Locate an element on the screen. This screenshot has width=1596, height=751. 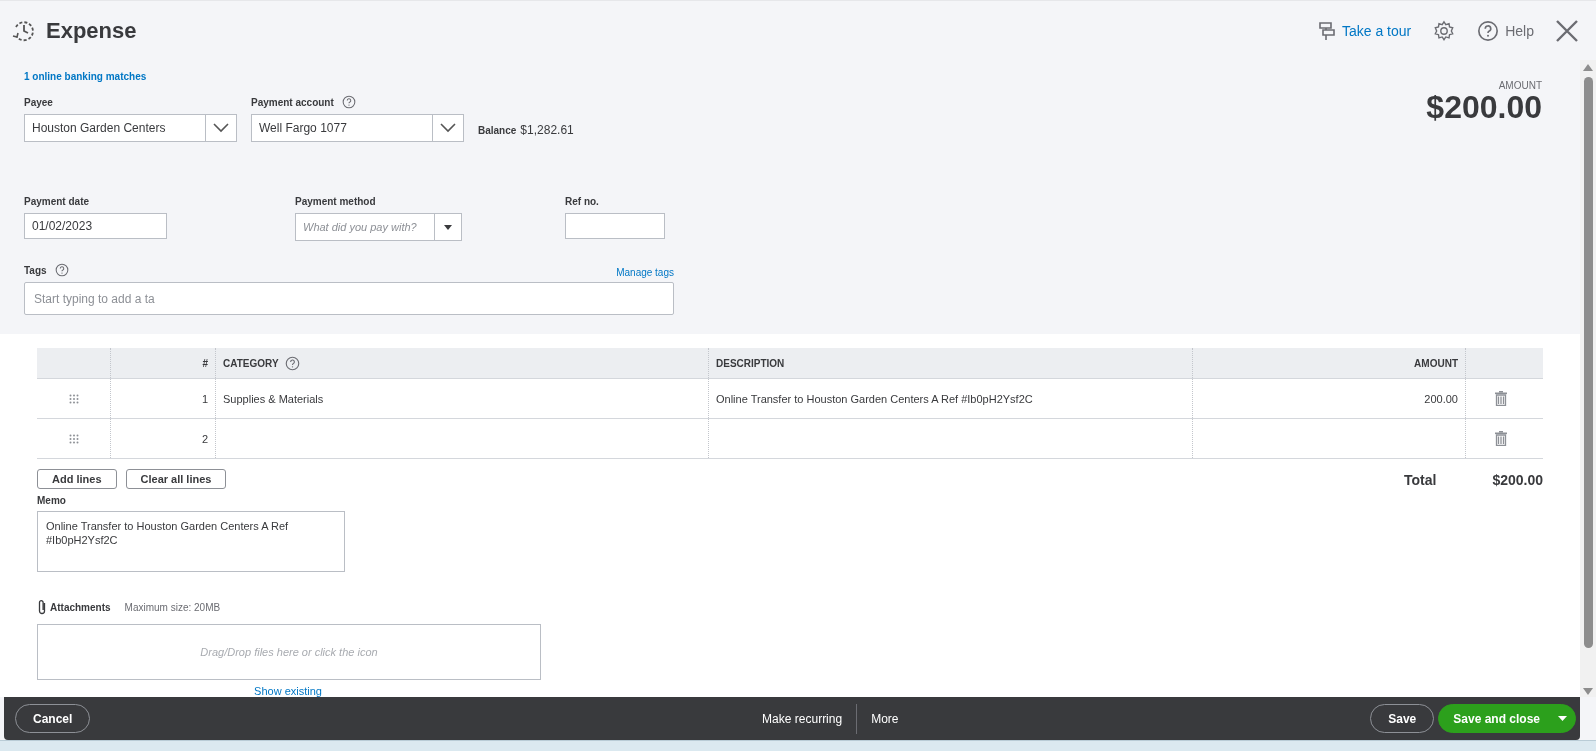
field-label: Payment date is located at coordinates (57, 201).